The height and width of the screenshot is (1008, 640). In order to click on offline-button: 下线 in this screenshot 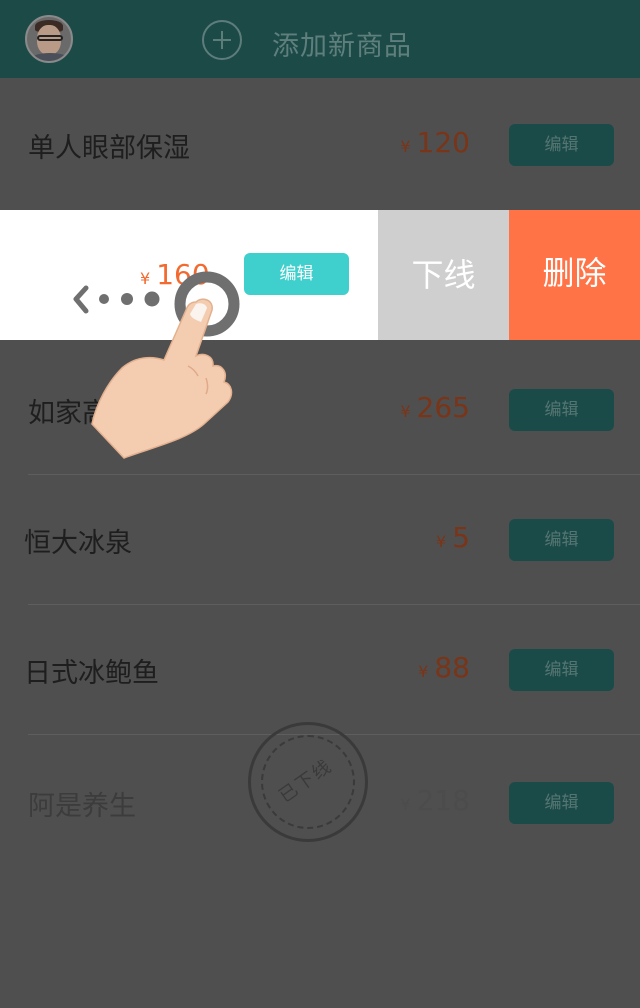, I will do `click(443, 275)`.